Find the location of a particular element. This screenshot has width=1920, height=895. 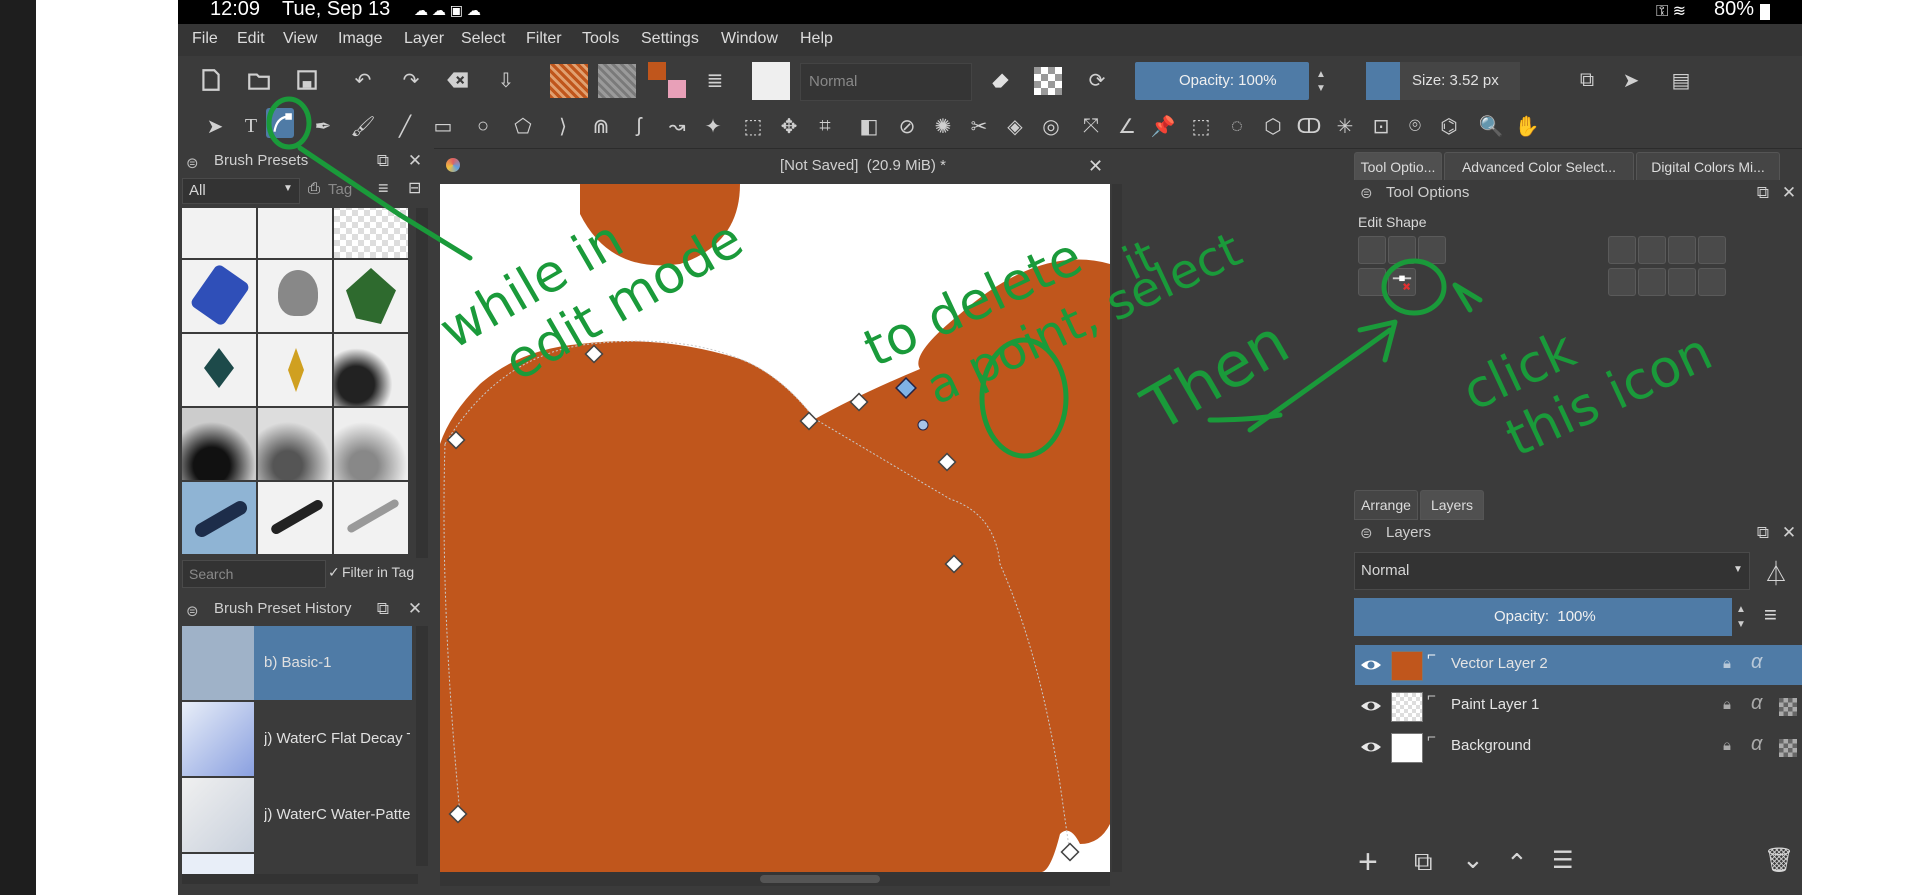

layer-properties-icon: ☰ is located at coordinates (1563, 860).